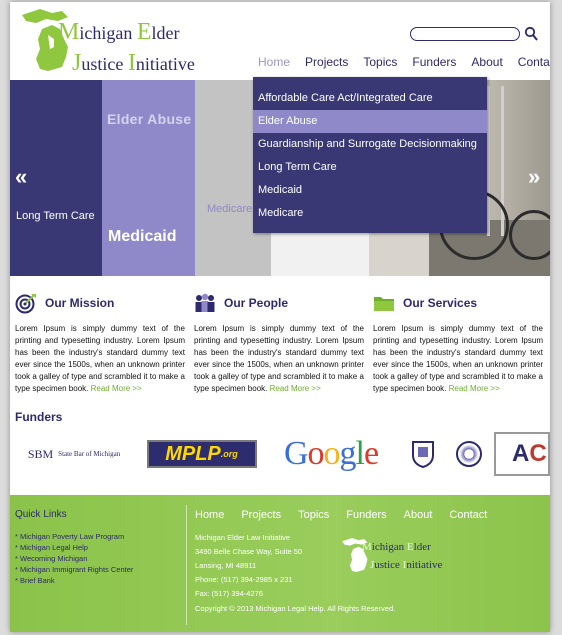  What do you see at coordinates (193, 453) in the screenshot?
I see `mplp-text: MPLP` at bounding box center [193, 453].